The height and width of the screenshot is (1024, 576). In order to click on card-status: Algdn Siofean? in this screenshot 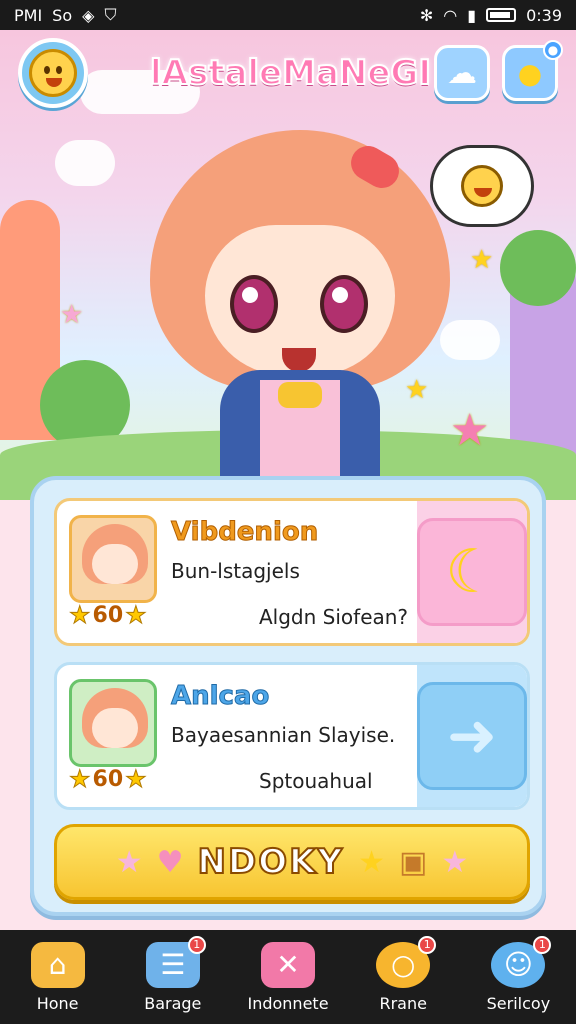, I will do `click(334, 617)`.